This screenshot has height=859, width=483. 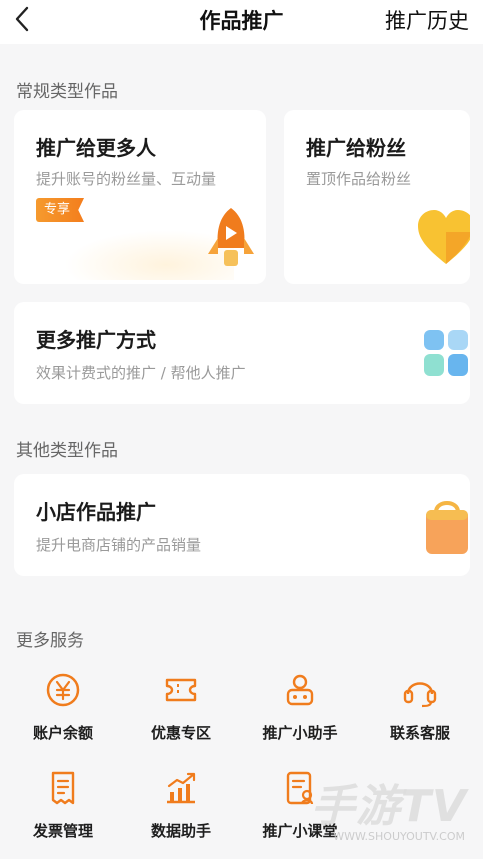 I want to click on card-title: 更多推广方式, so click(x=96, y=340).